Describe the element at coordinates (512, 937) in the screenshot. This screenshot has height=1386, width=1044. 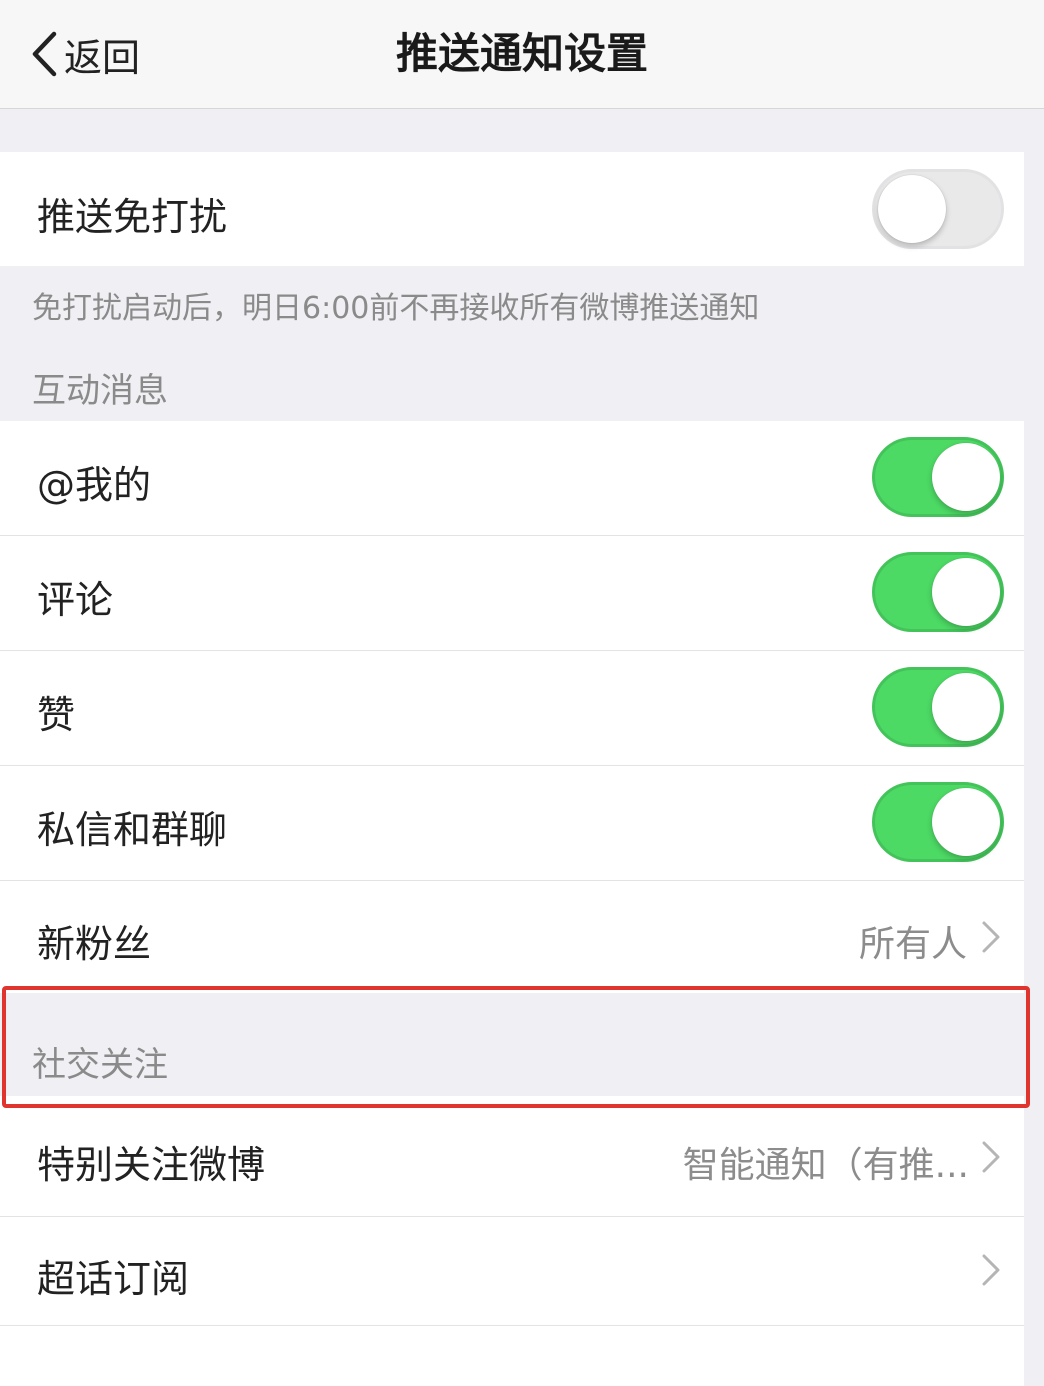
I see `new-fans-row: 新粉丝 所有人` at that location.